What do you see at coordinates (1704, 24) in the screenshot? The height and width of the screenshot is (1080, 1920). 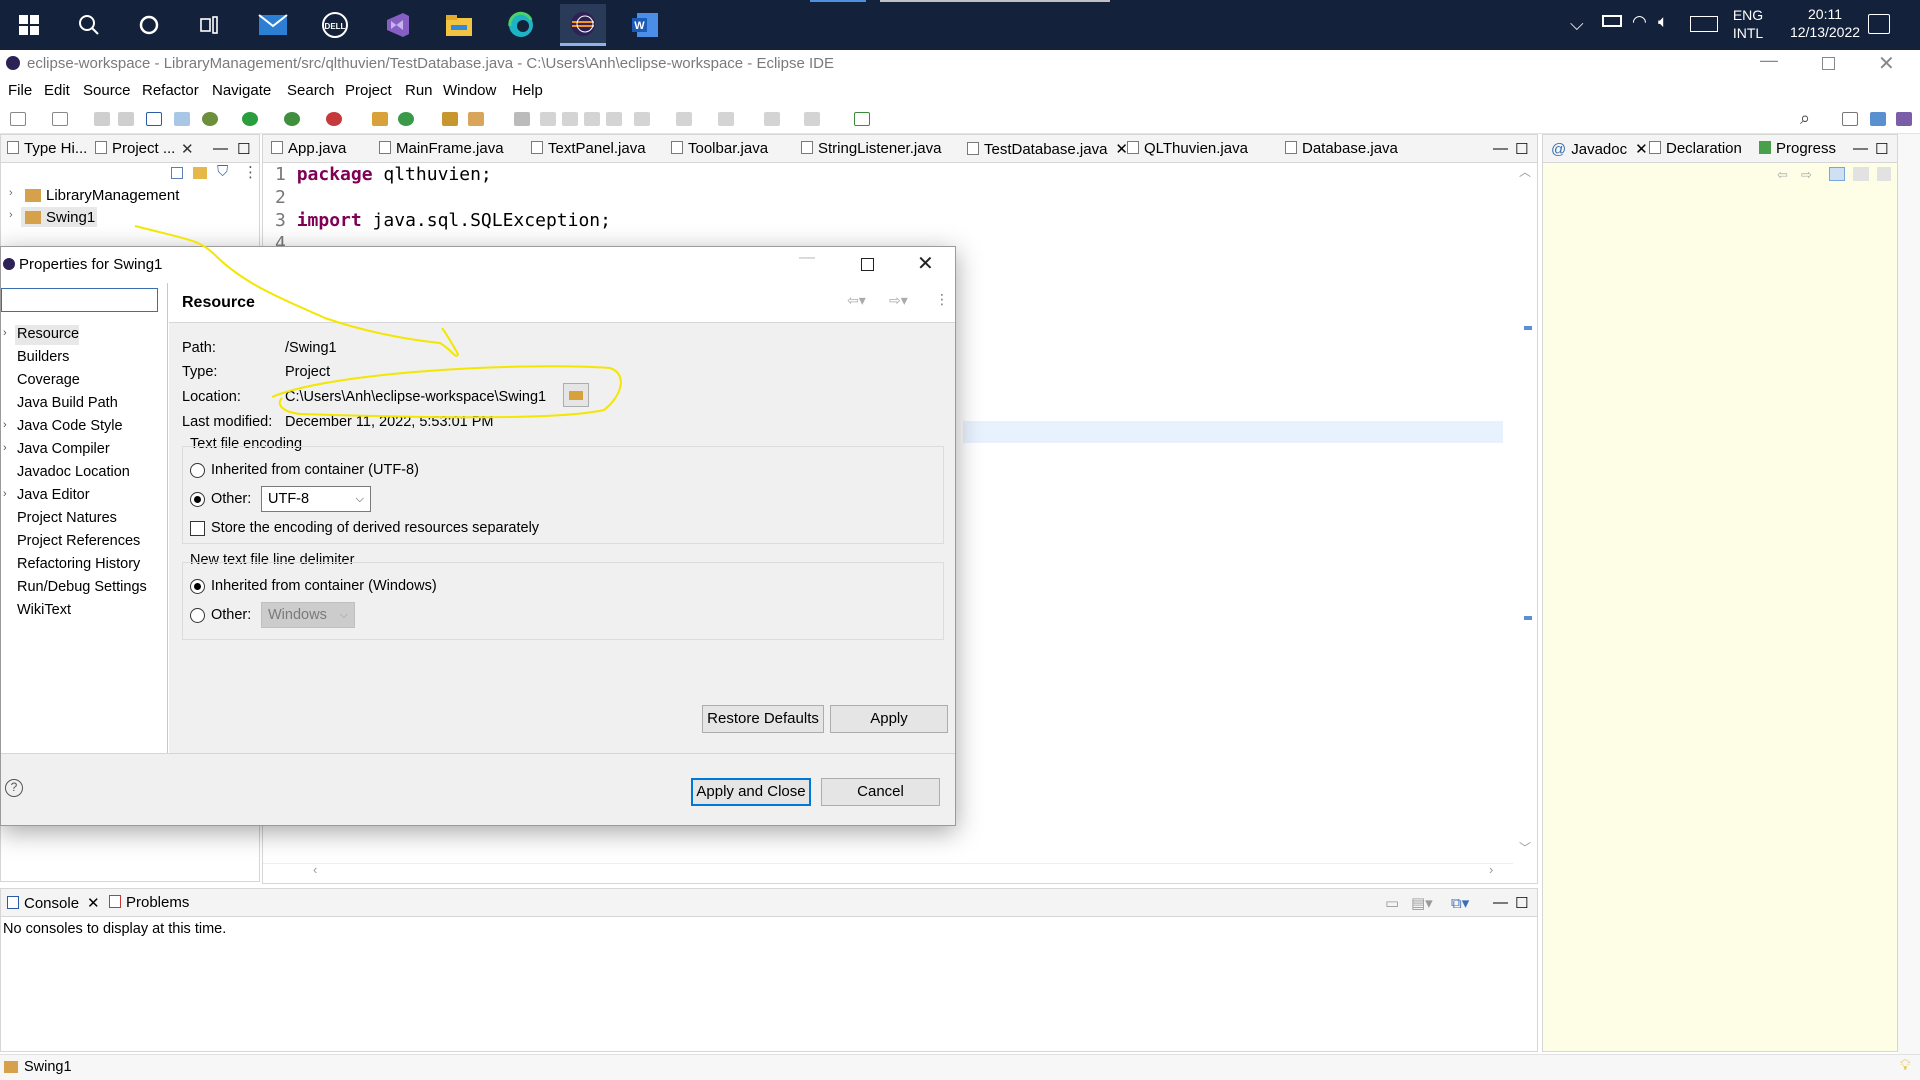 I see `keyboard-icon` at bounding box center [1704, 24].